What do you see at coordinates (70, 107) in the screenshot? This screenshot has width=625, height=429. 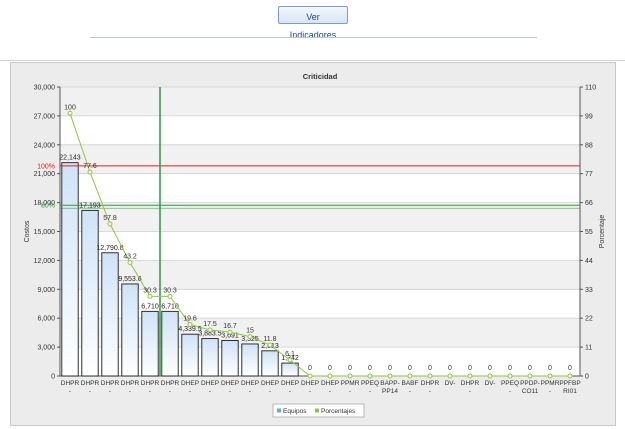 I see `percentage-label: 100` at bounding box center [70, 107].